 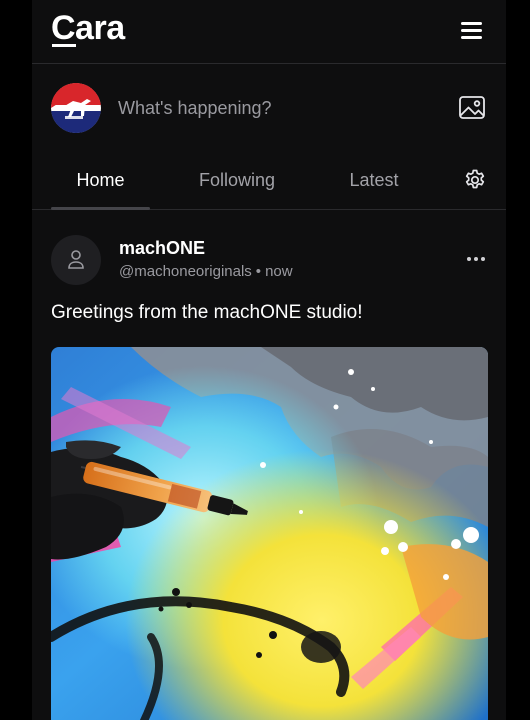 I want to click on author-avatar, so click(x=76, y=260).